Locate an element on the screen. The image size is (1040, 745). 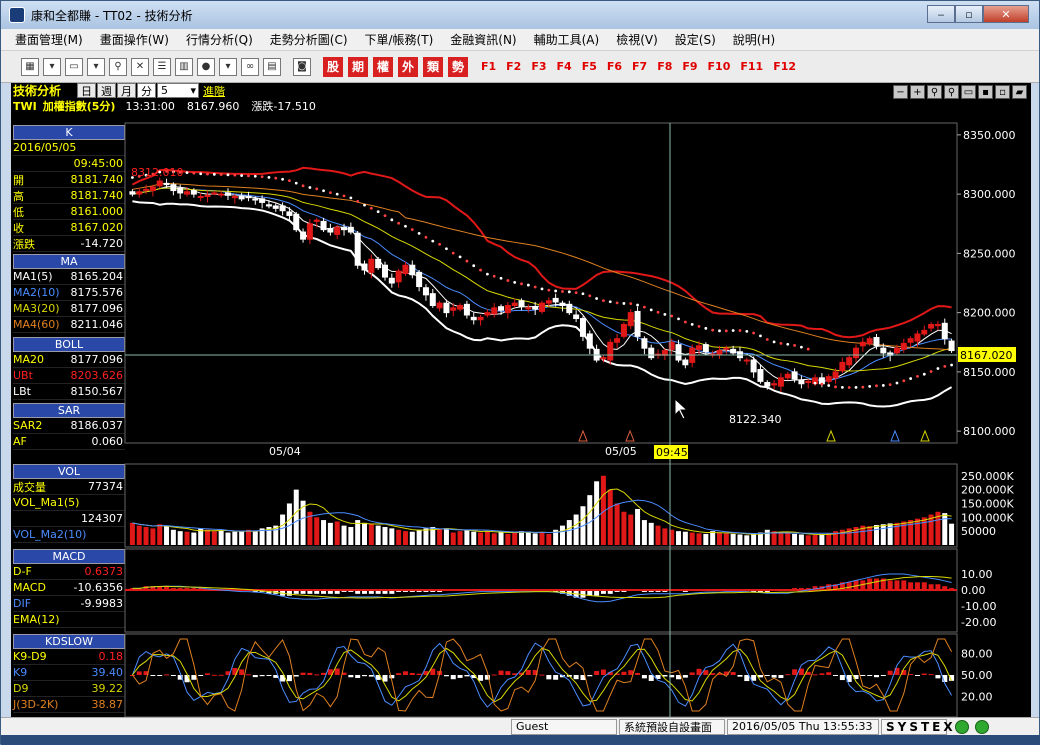
grid-icon: ▥ is located at coordinates (184, 66).